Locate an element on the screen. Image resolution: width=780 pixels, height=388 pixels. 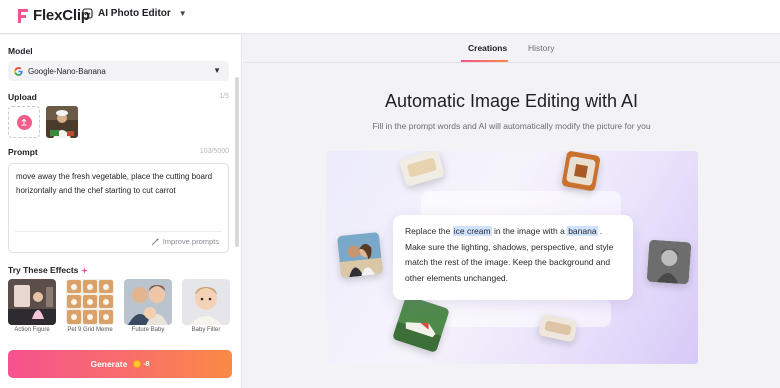
wand-icon is located at coordinates (155, 241).